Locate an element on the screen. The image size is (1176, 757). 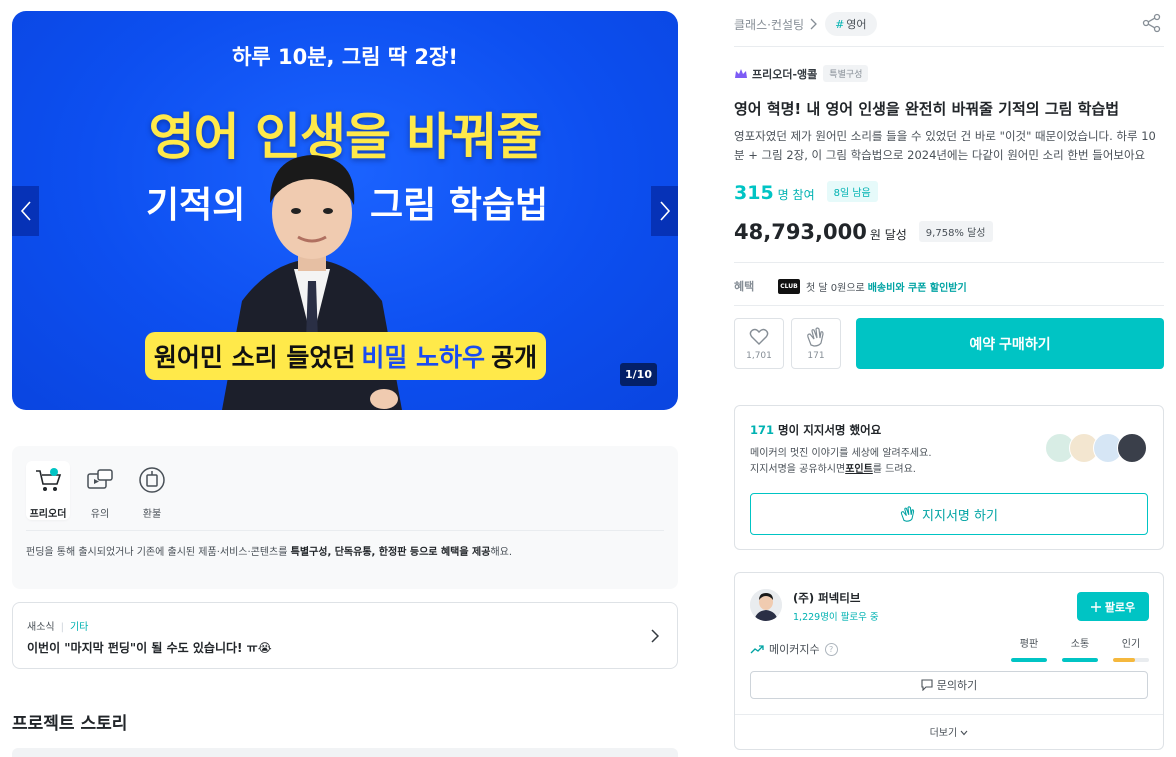
news-tags: 새소식 | 기타 is located at coordinates (57, 625).